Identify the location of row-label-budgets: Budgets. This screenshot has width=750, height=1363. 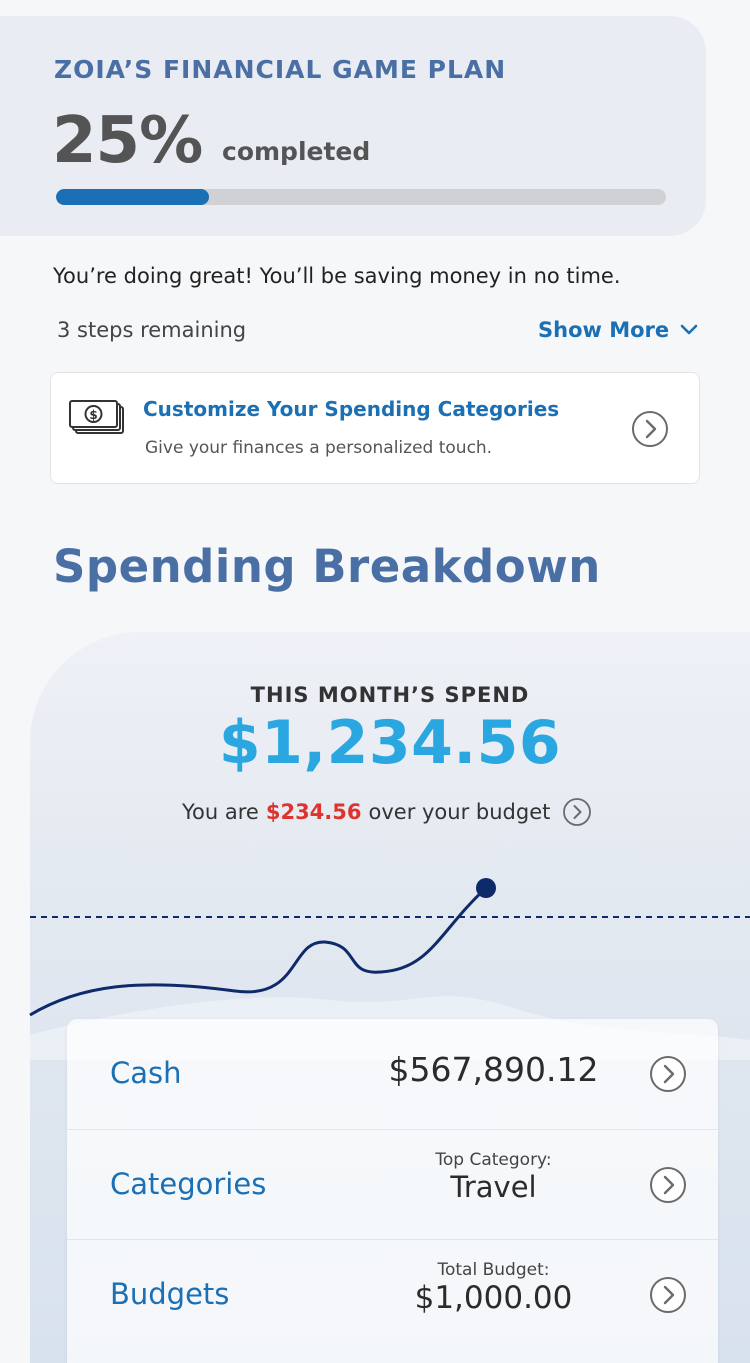
(170, 1294).